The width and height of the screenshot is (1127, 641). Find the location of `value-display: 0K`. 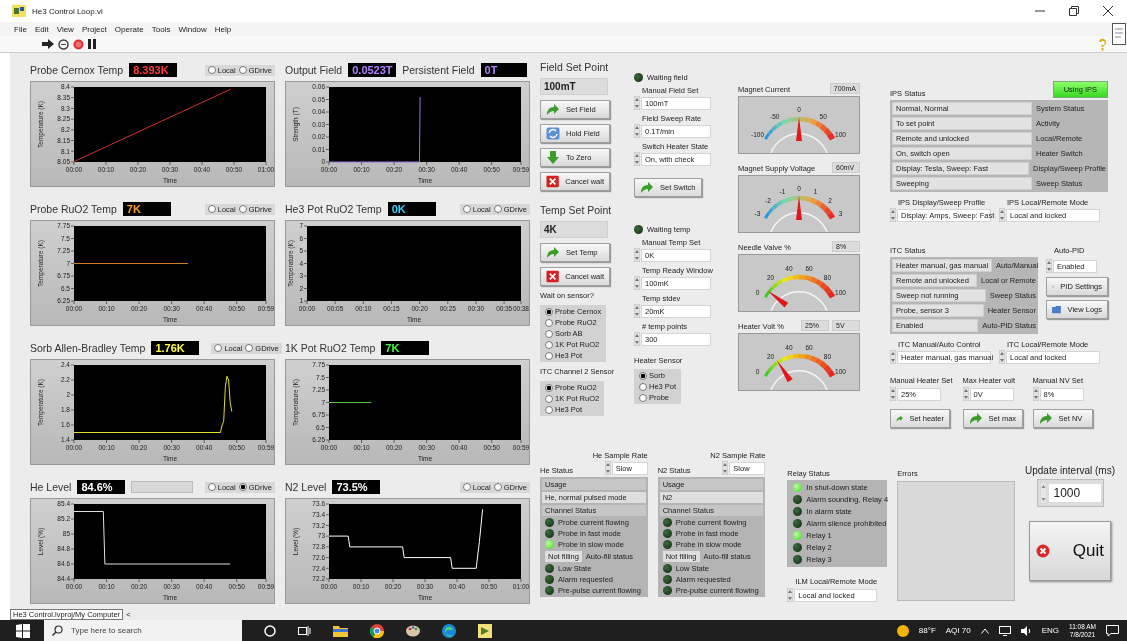

value-display: 0K is located at coordinates (411, 209).